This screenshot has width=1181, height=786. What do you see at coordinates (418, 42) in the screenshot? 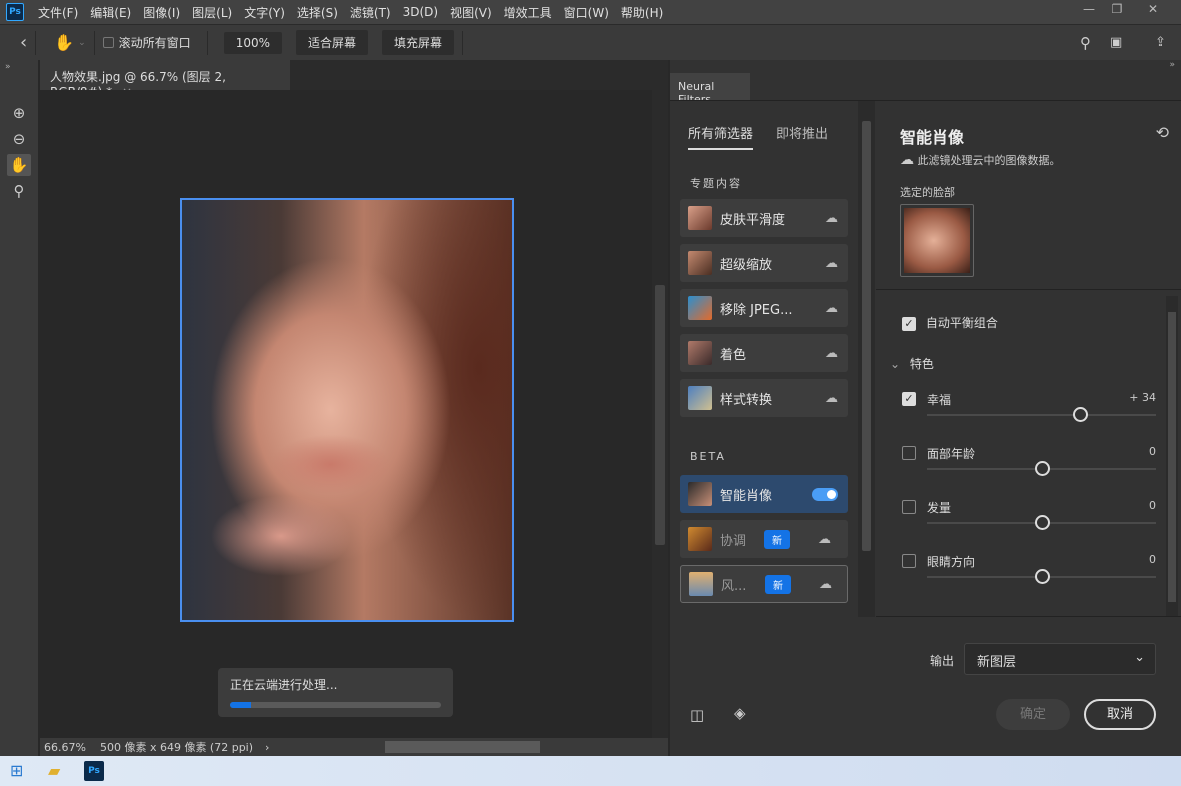
I see `fill-screen-button: 填充屏幕` at bounding box center [418, 42].